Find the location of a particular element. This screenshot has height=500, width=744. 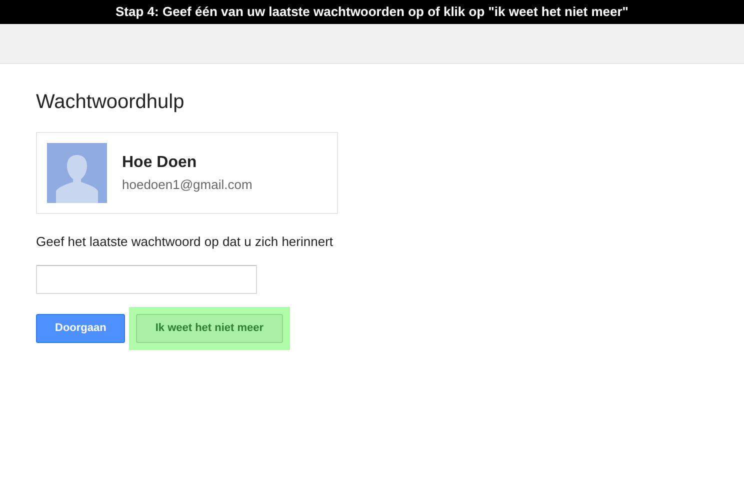

avatar-icon is located at coordinates (77, 173).